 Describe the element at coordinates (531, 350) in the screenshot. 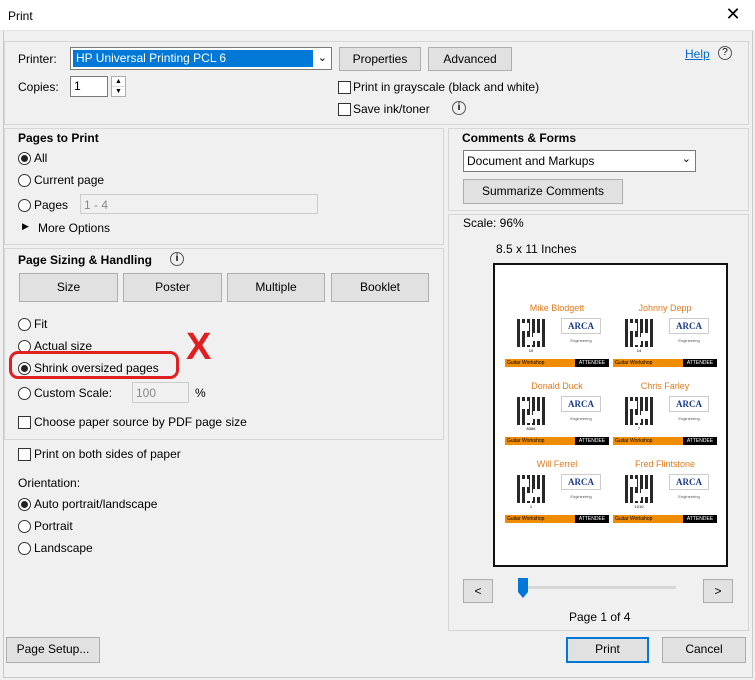

I see `badge-number: 10` at that location.